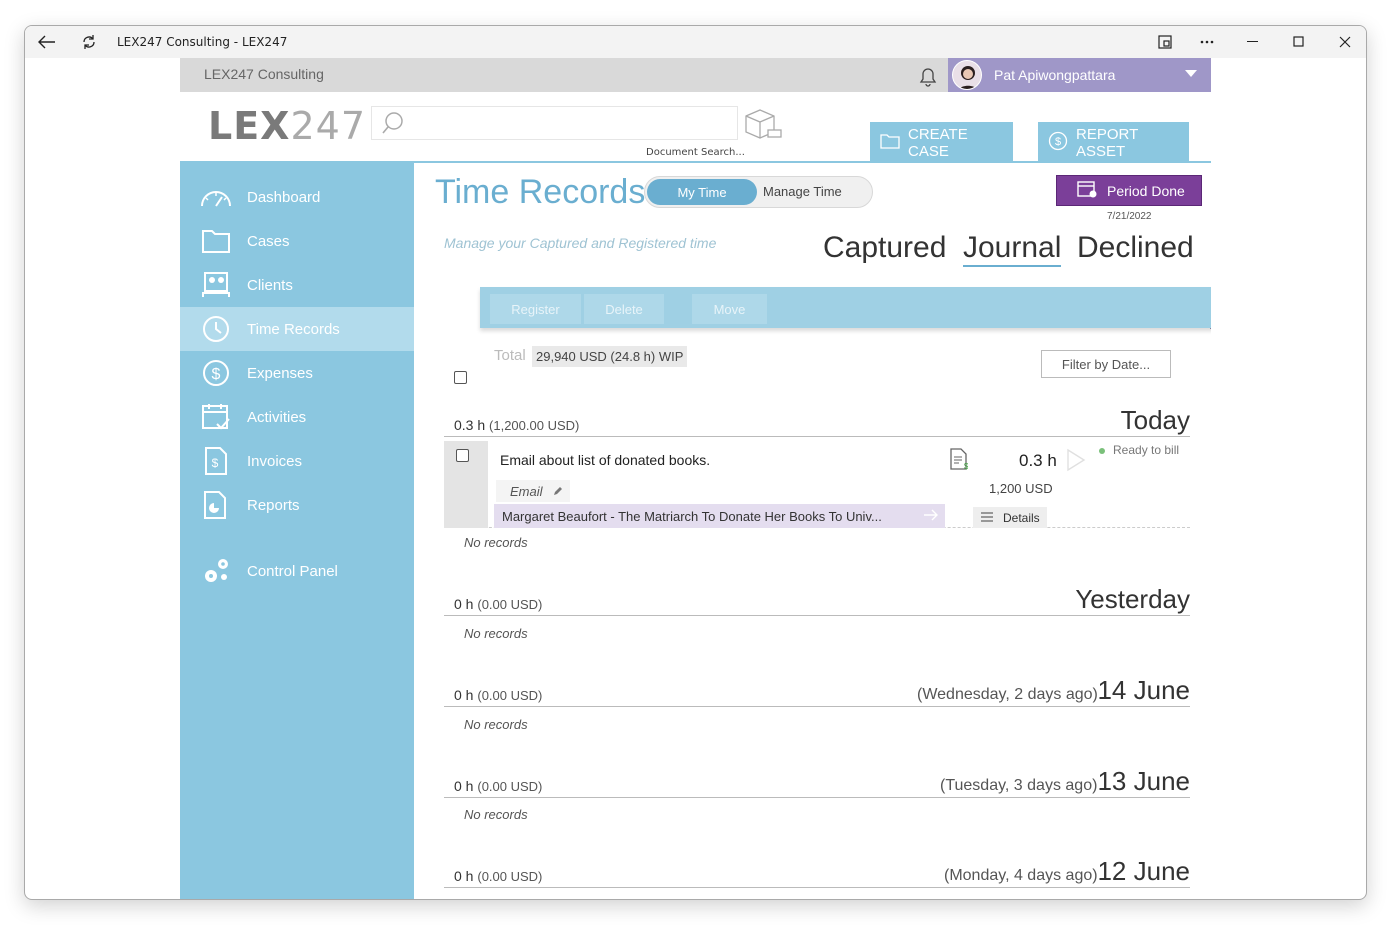 The height and width of the screenshot is (925, 1390). What do you see at coordinates (817, 598) in the screenshot?
I see `group-header: 0 h (0.00 USD) Yesterday` at bounding box center [817, 598].